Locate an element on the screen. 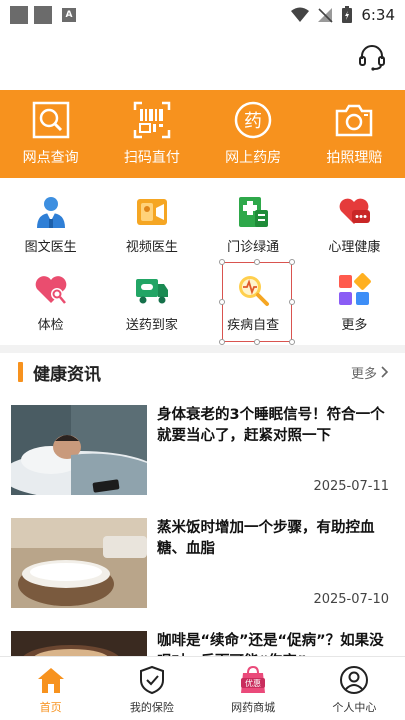 The width and height of the screenshot is (405, 720). service-label: 更多 is located at coordinates (354, 325).